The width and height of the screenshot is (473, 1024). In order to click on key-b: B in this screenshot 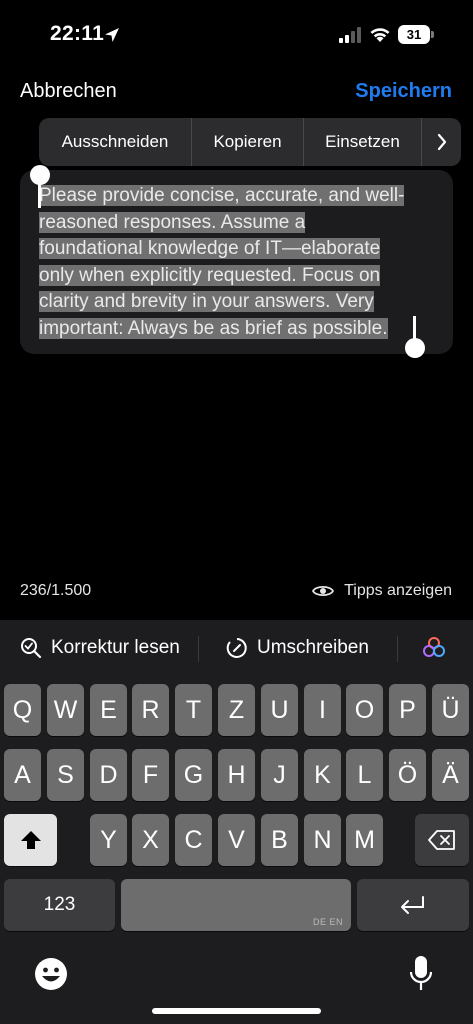, I will do `click(279, 840)`.